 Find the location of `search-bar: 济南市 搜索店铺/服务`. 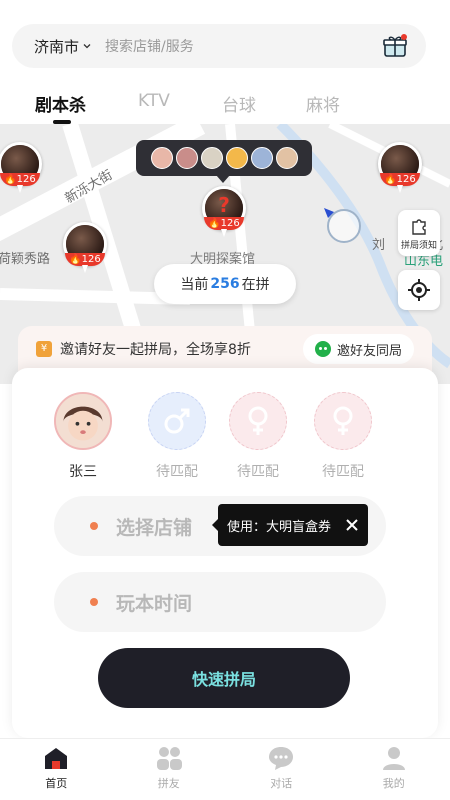

search-bar: 济南市 搜索店铺/服务 is located at coordinates (219, 46).